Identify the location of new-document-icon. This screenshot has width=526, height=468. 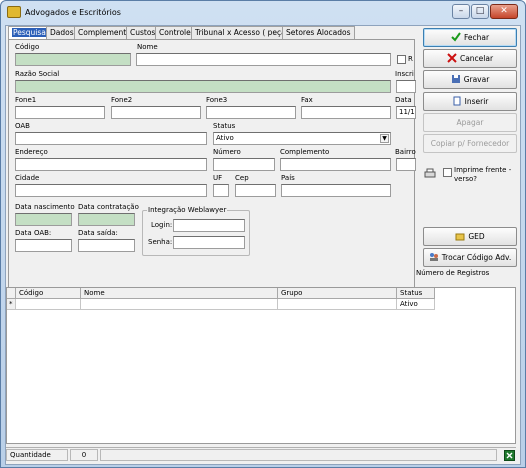
(457, 101).